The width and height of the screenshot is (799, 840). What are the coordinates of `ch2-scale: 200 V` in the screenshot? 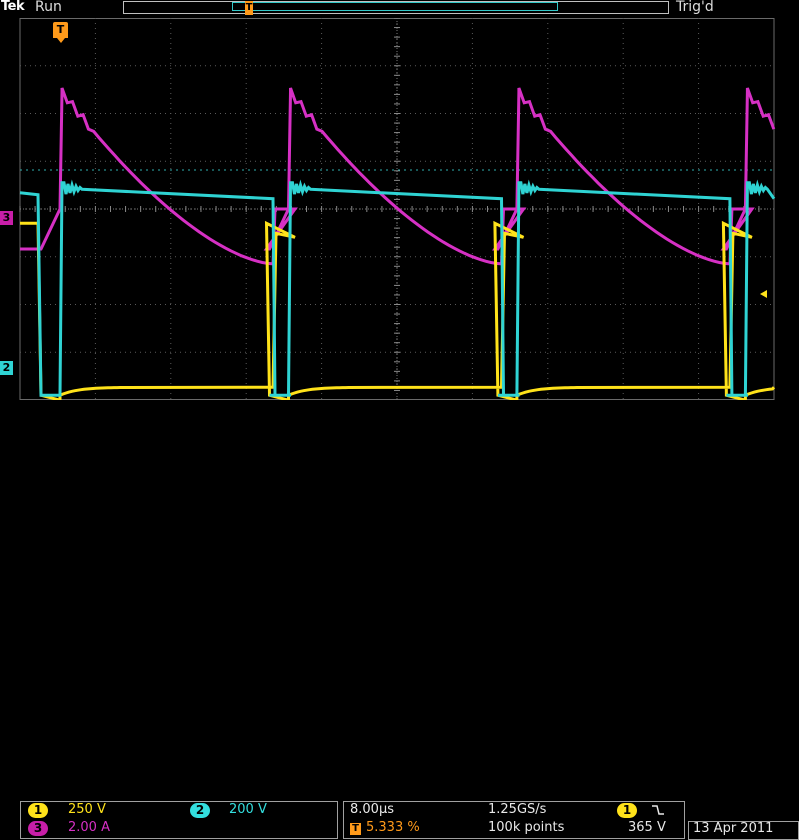 It's located at (248, 809).